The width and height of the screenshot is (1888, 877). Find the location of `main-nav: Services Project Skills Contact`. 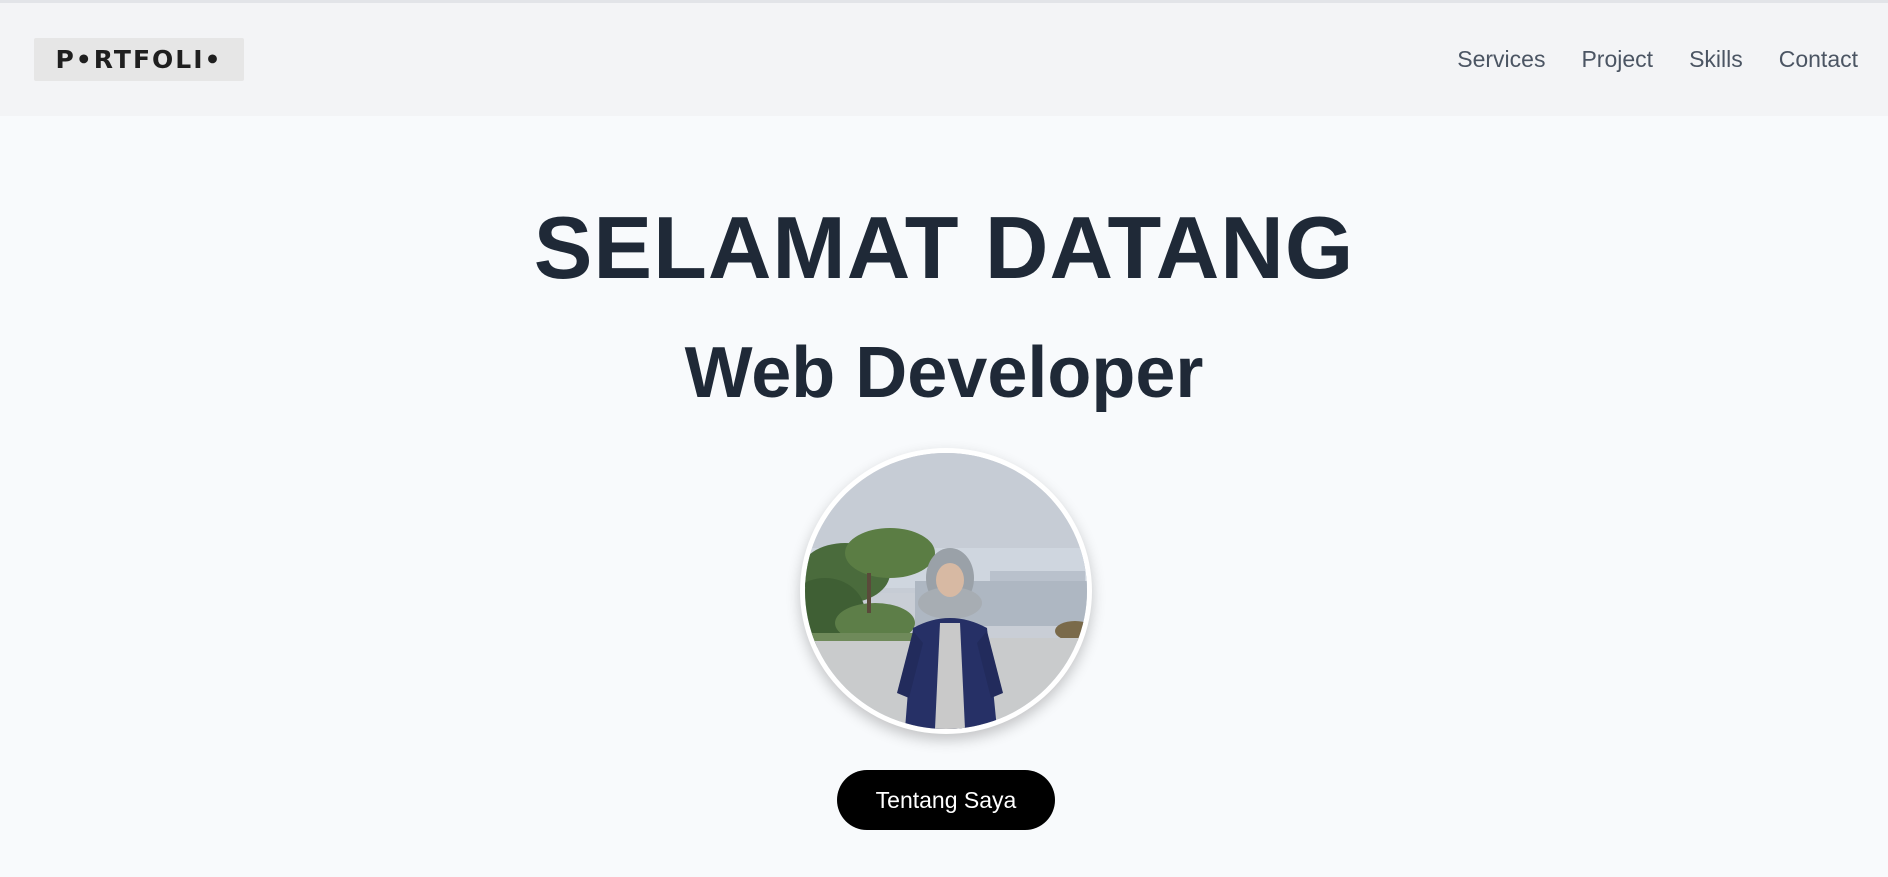

main-nav: Services Project Skills Contact is located at coordinates (1657, 59).